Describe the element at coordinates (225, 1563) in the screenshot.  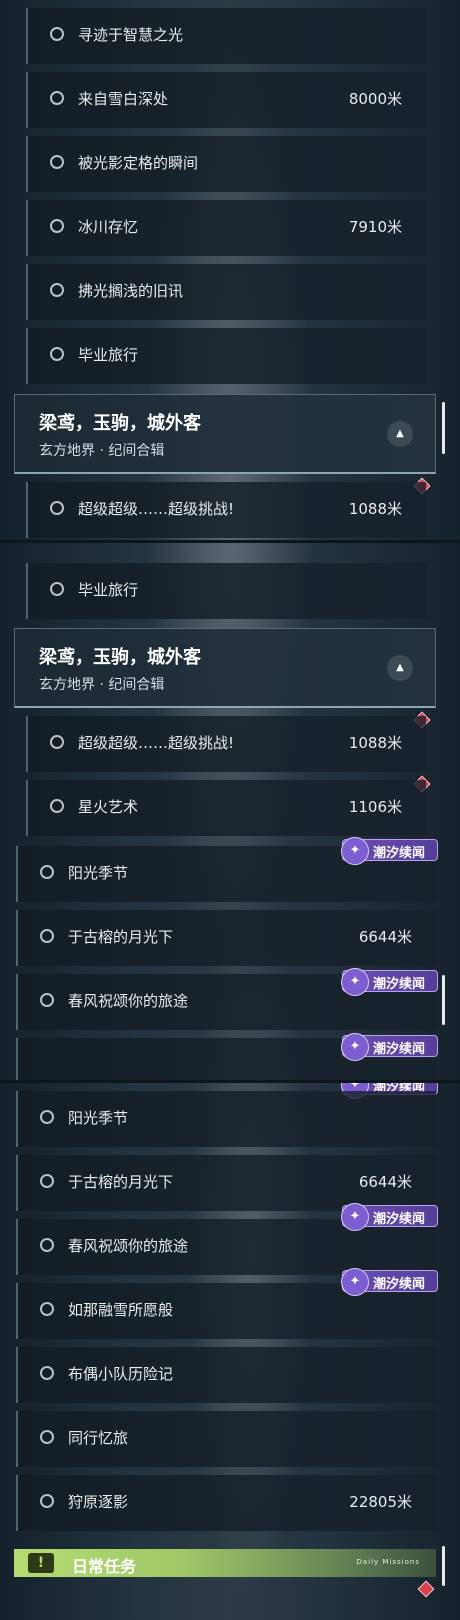
I see `daily-missions-header: ! 日常任务 Daily Missions` at that location.